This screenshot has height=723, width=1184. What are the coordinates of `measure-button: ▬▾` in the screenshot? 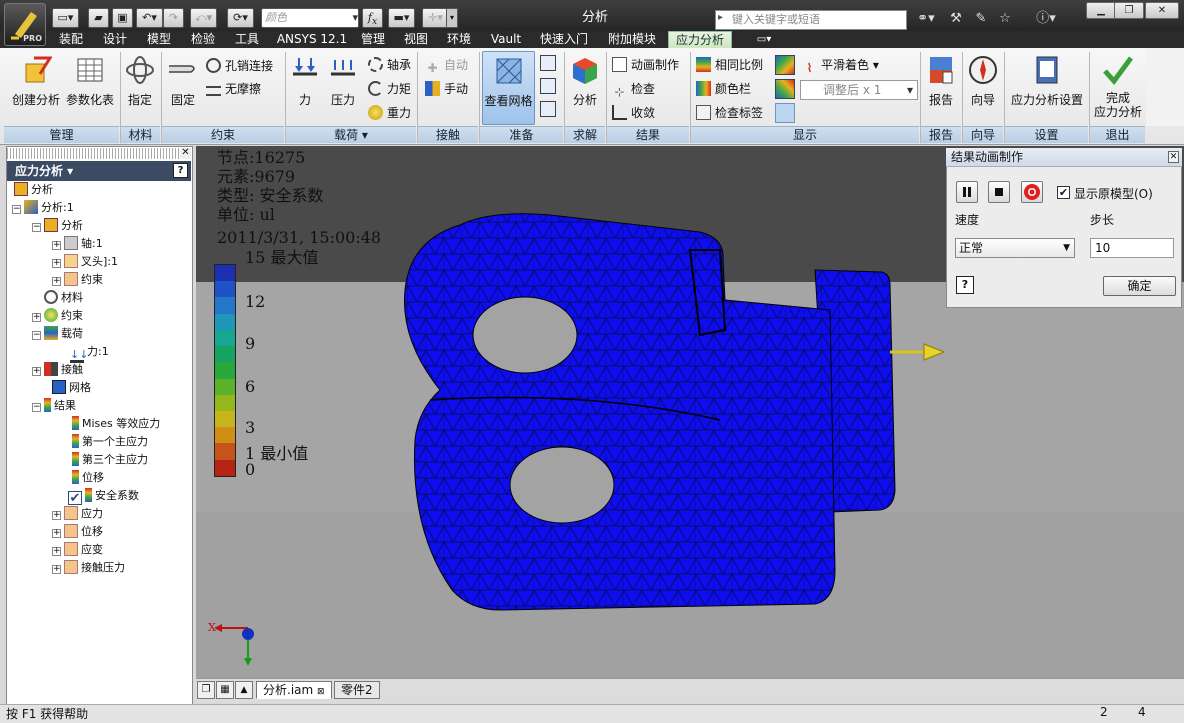 It's located at (401, 18).